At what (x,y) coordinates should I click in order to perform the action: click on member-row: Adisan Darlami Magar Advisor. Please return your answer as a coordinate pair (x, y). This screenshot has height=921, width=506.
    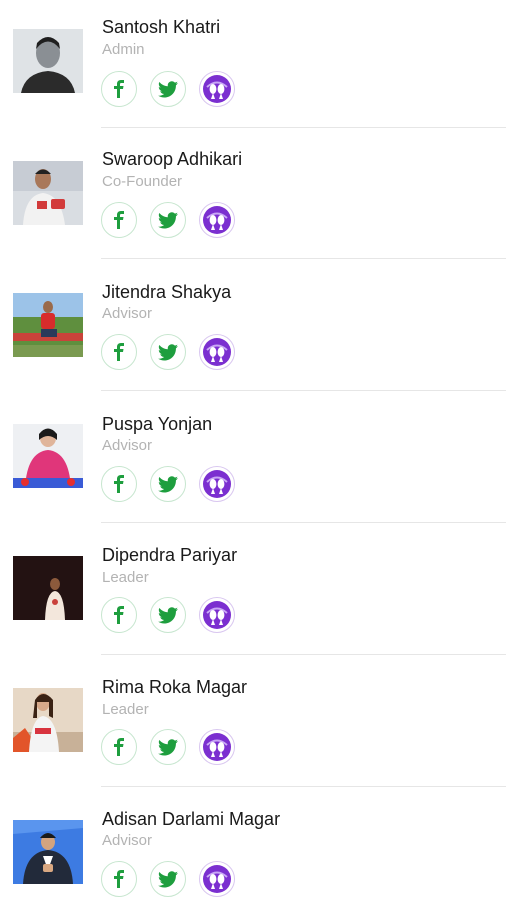
    Looking at the image, I should click on (253, 855).